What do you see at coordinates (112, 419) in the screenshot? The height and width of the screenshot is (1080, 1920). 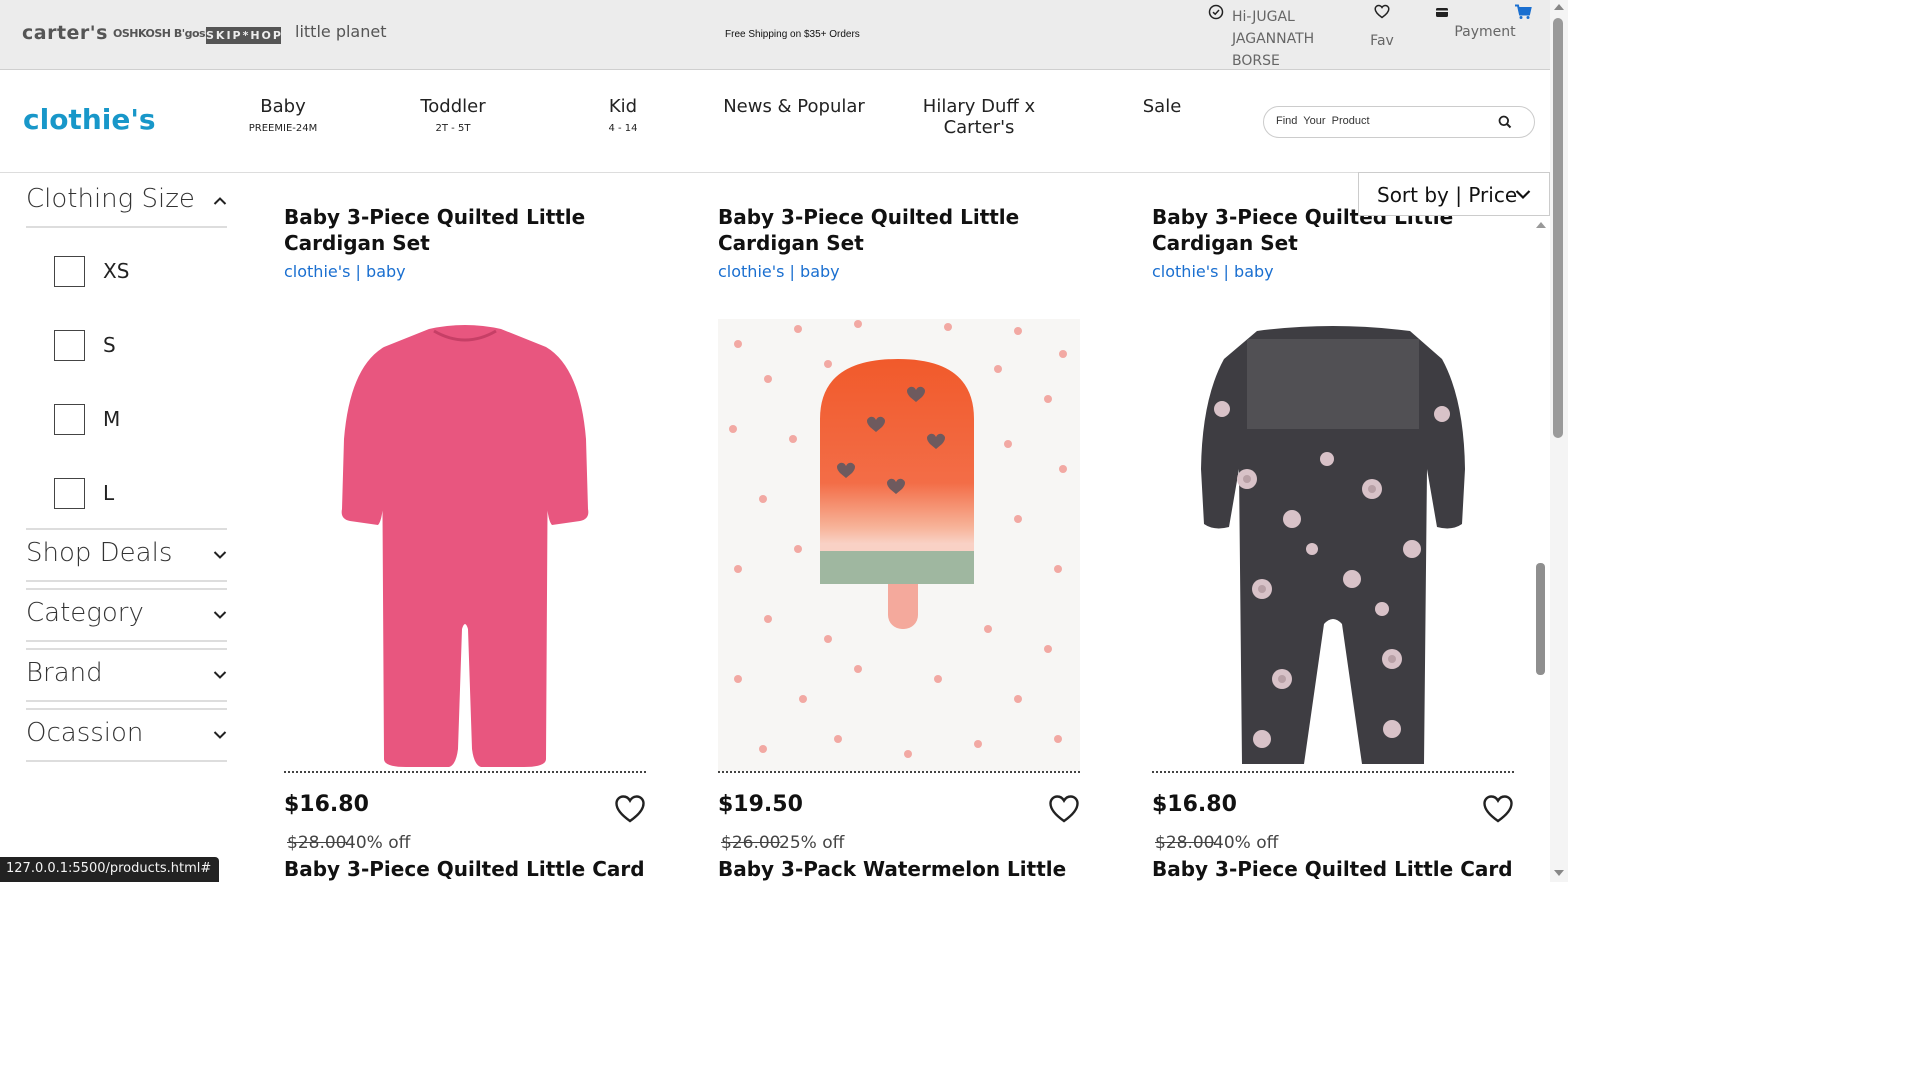 I see `size-label-m: M` at bounding box center [112, 419].